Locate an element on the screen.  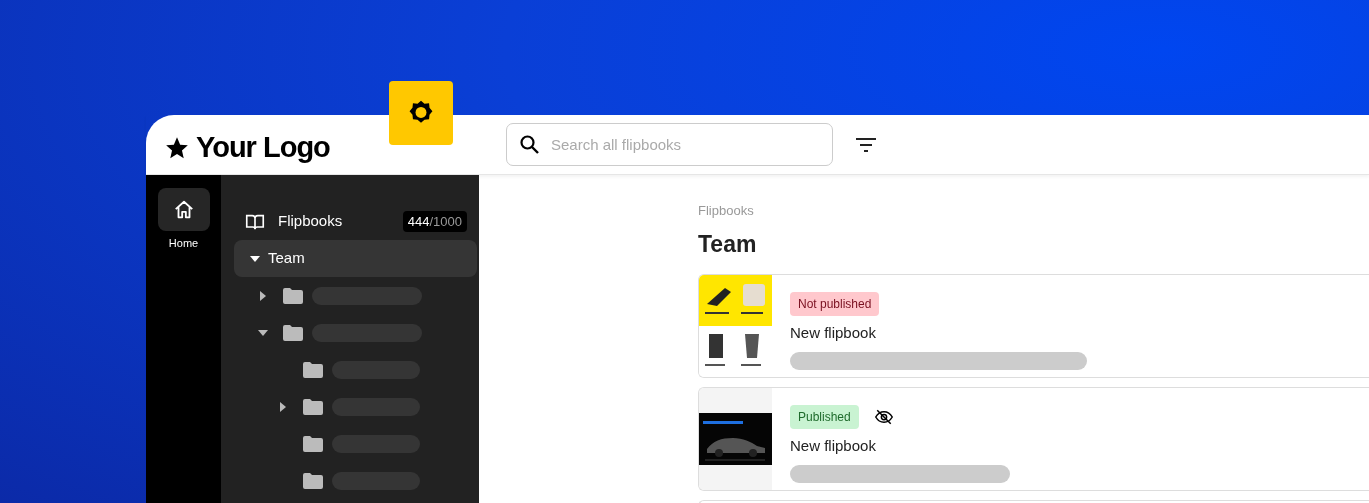
home-button is located at coordinates (183, 209).